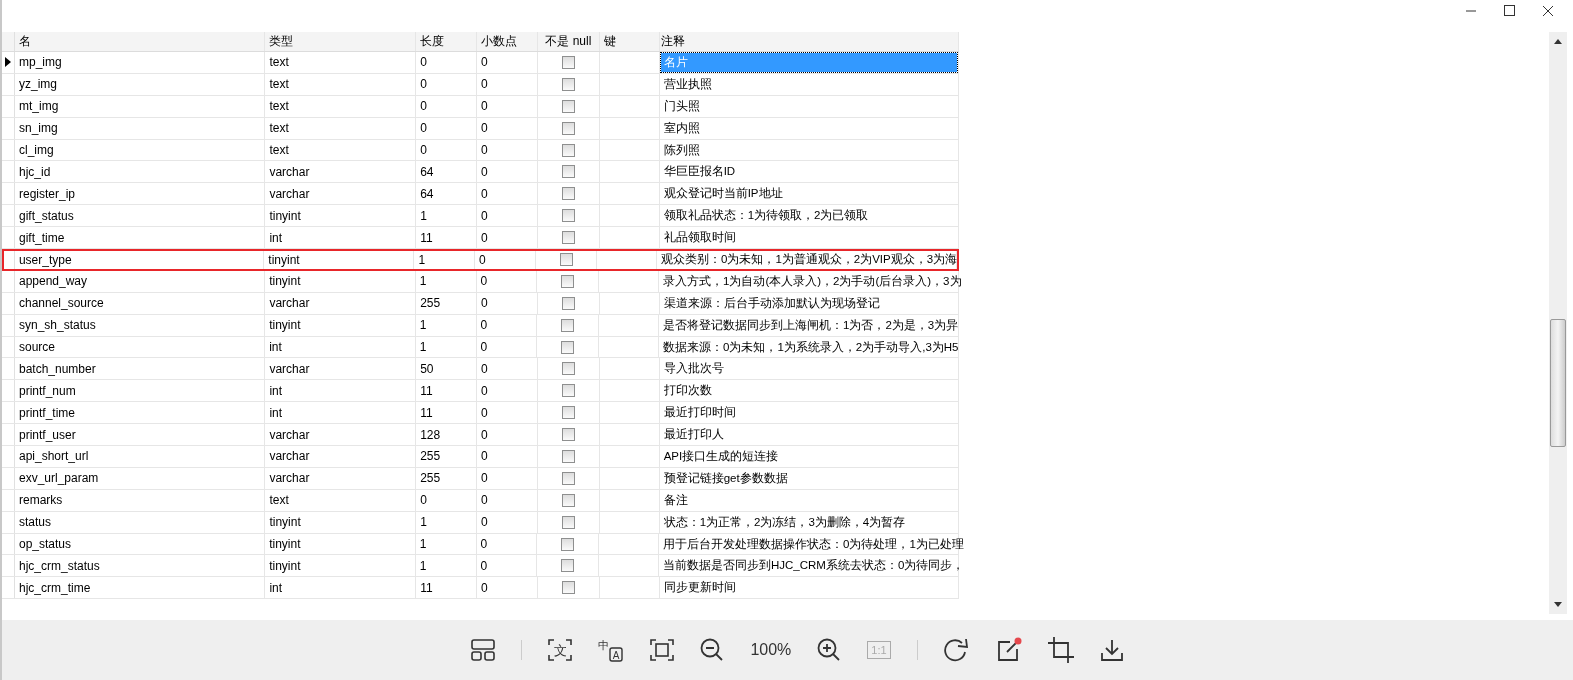 The width and height of the screenshot is (1573, 680). I want to click on zoom-in-icon, so click(829, 650).